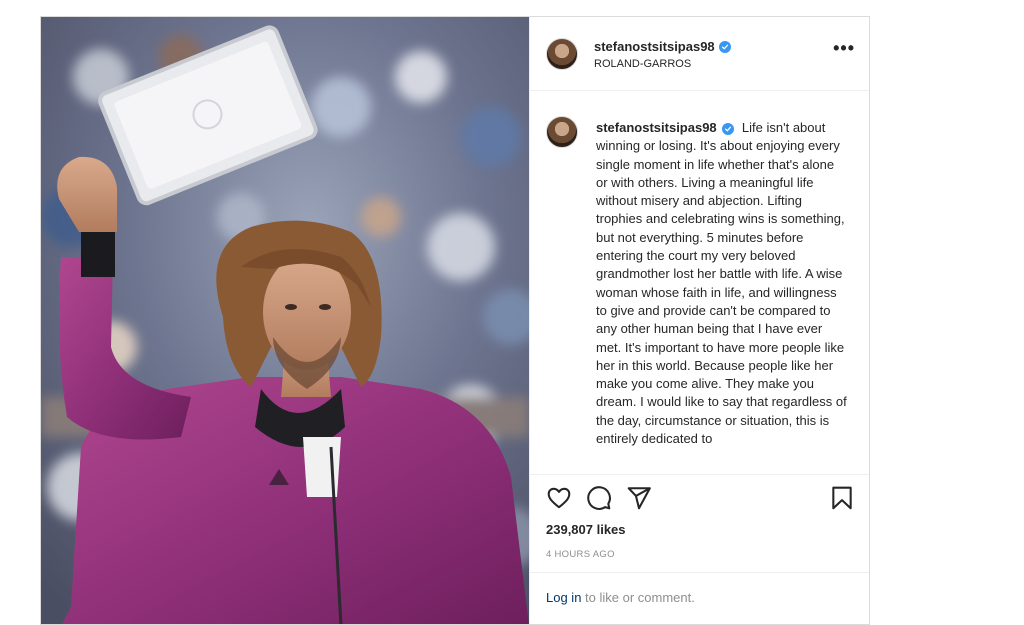 The height and width of the screenshot is (625, 1024). What do you see at coordinates (699, 598) in the screenshot?
I see `login-prompt: Log in to like or comment.` at bounding box center [699, 598].